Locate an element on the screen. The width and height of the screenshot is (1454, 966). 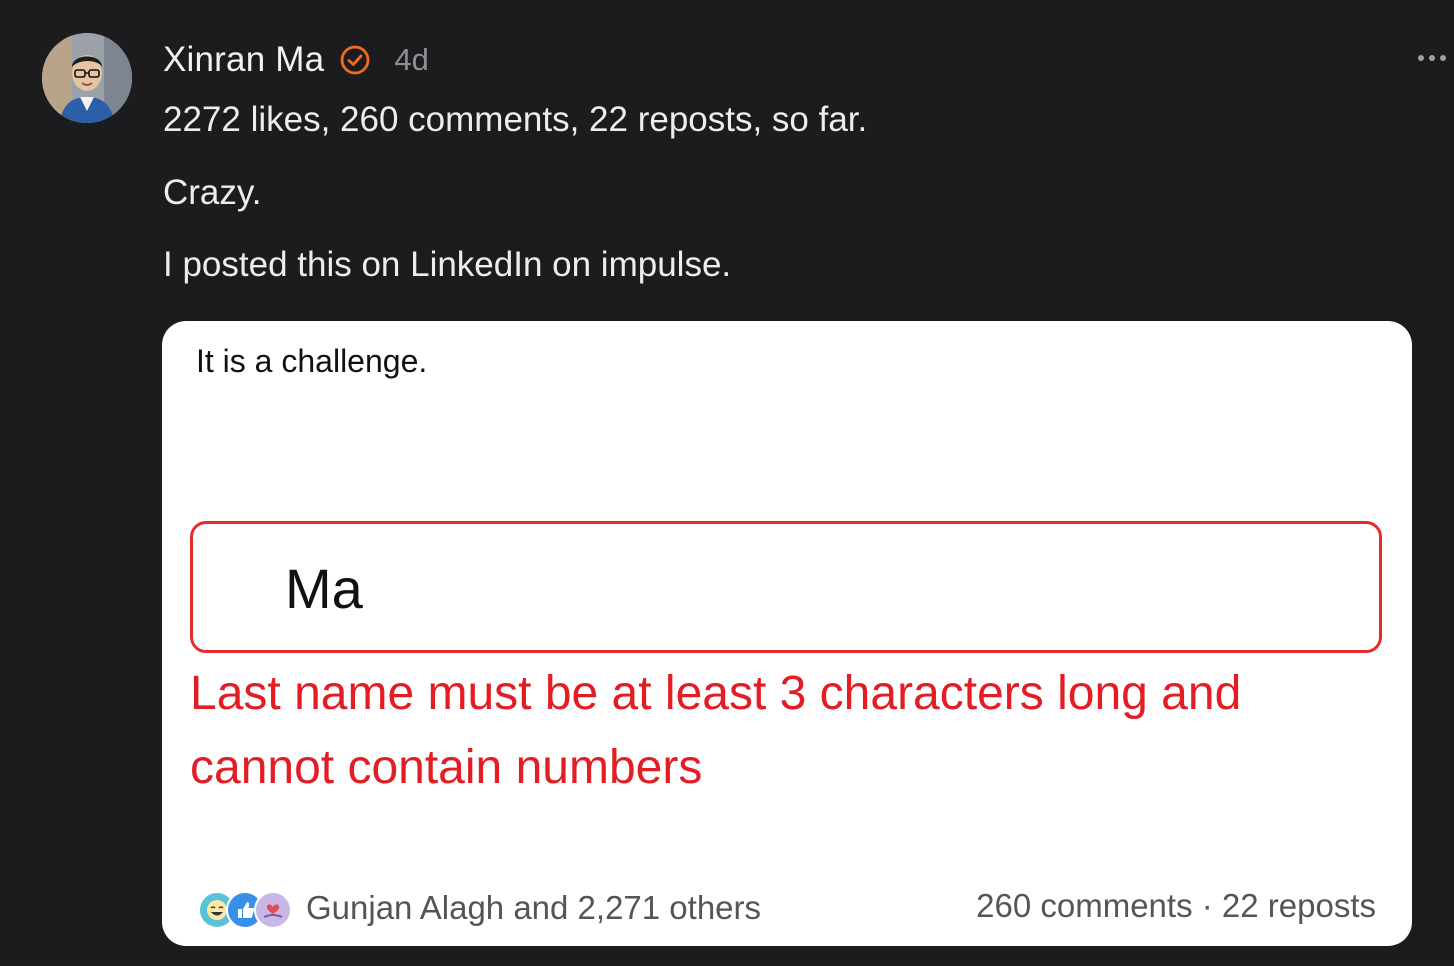
last-name-field: Ma is located at coordinates (786, 587).